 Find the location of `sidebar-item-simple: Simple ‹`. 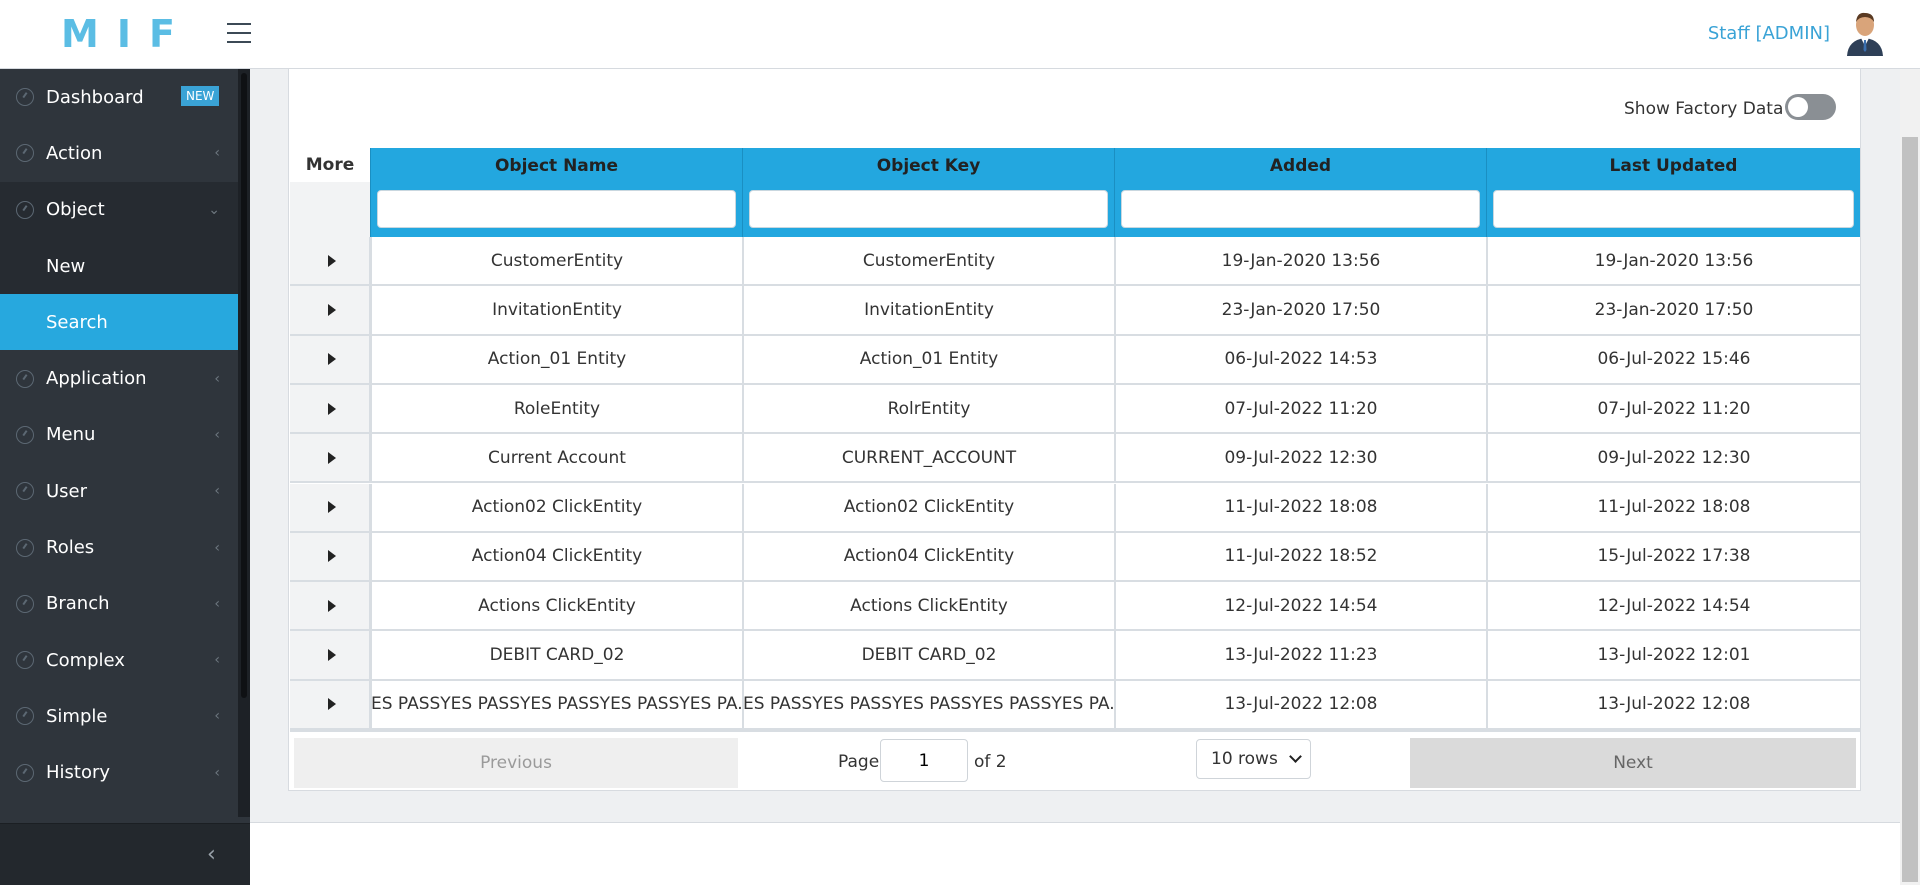

sidebar-item-simple: Simple ‹ is located at coordinates (119, 716).